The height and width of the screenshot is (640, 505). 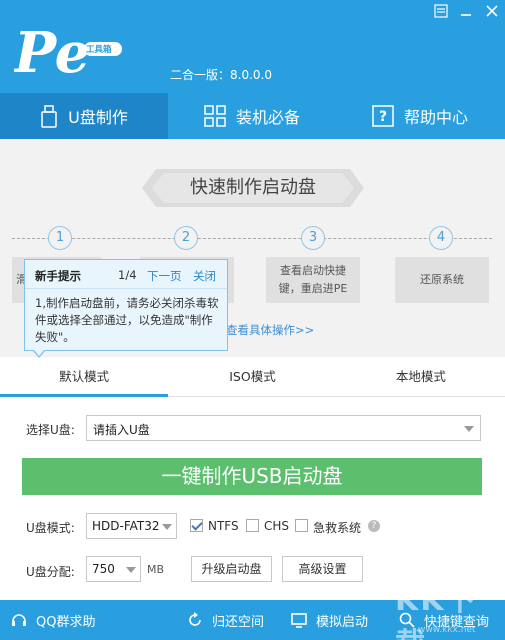 I want to click on step-box-4: 还原系统, so click(x=442, y=280).